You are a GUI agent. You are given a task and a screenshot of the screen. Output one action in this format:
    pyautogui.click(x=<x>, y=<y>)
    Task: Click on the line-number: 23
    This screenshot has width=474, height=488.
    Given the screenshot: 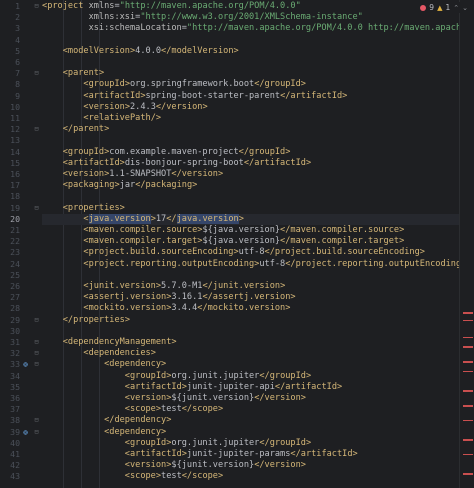 What is the action you would take?
    pyautogui.click(x=15, y=252)
    